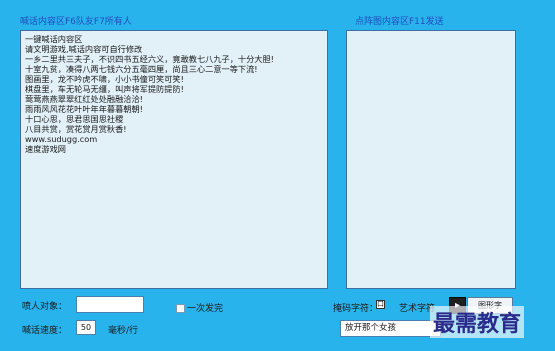 The width and height of the screenshot is (555, 351). Describe the element at coordinates (45, 307) in the screenshot. I see `target-label: 喷人对象：` at that location.